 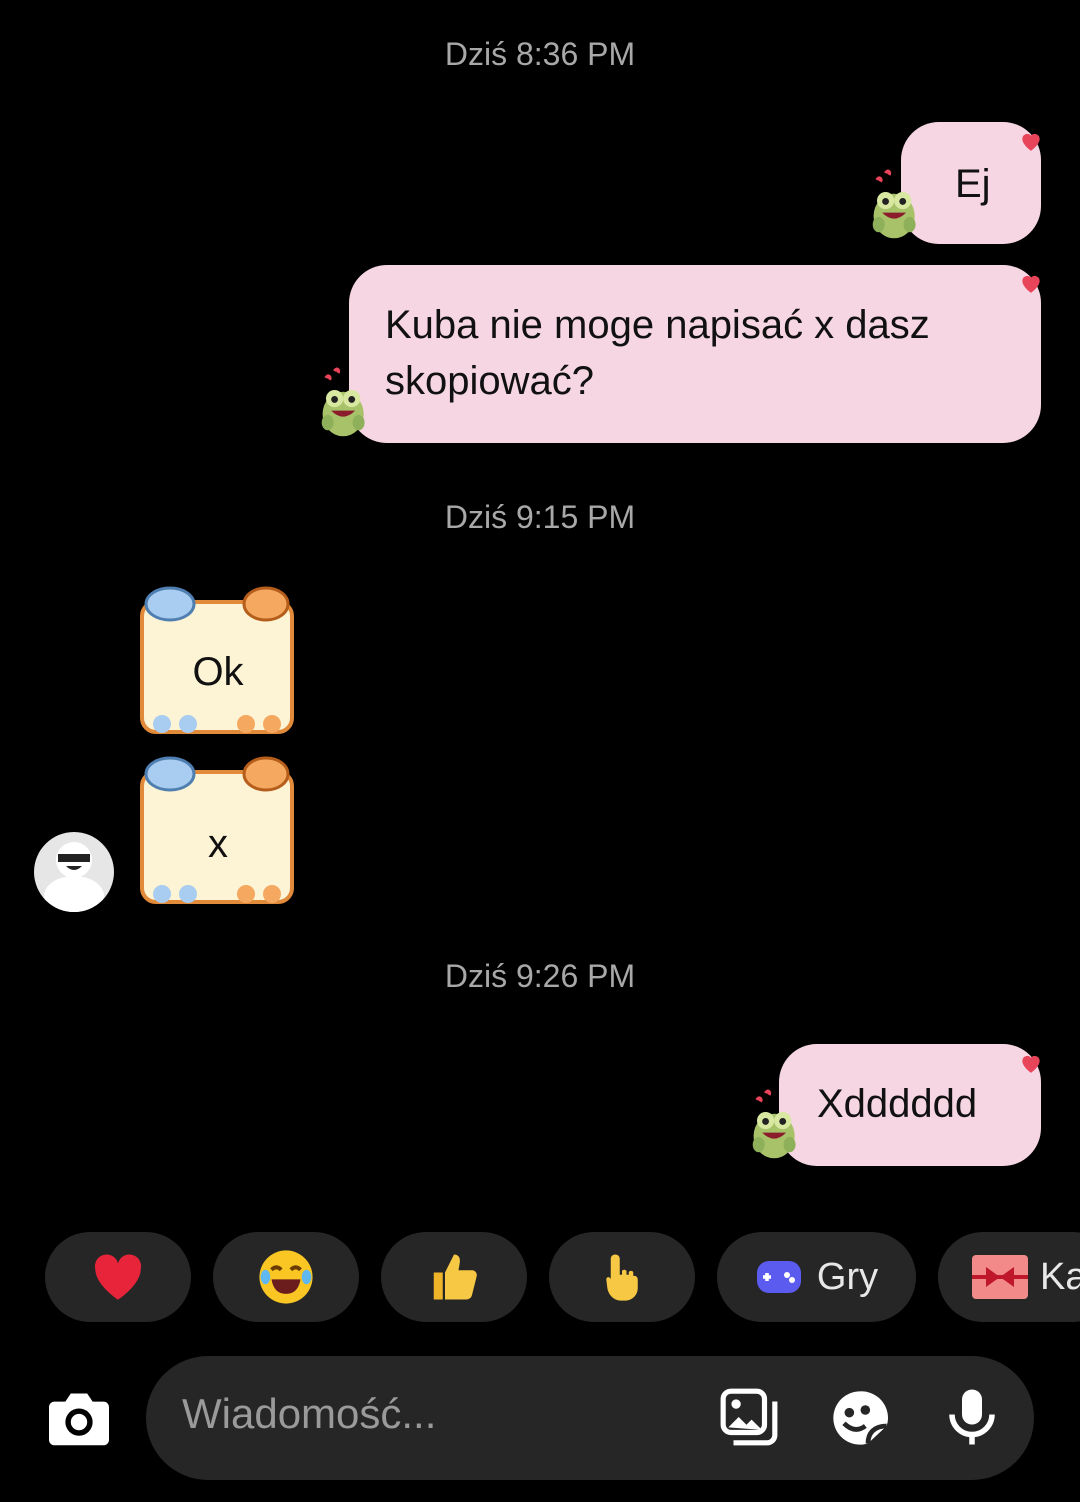 I want to click on gift-button: Ka, so click(x=1009, y=1277).